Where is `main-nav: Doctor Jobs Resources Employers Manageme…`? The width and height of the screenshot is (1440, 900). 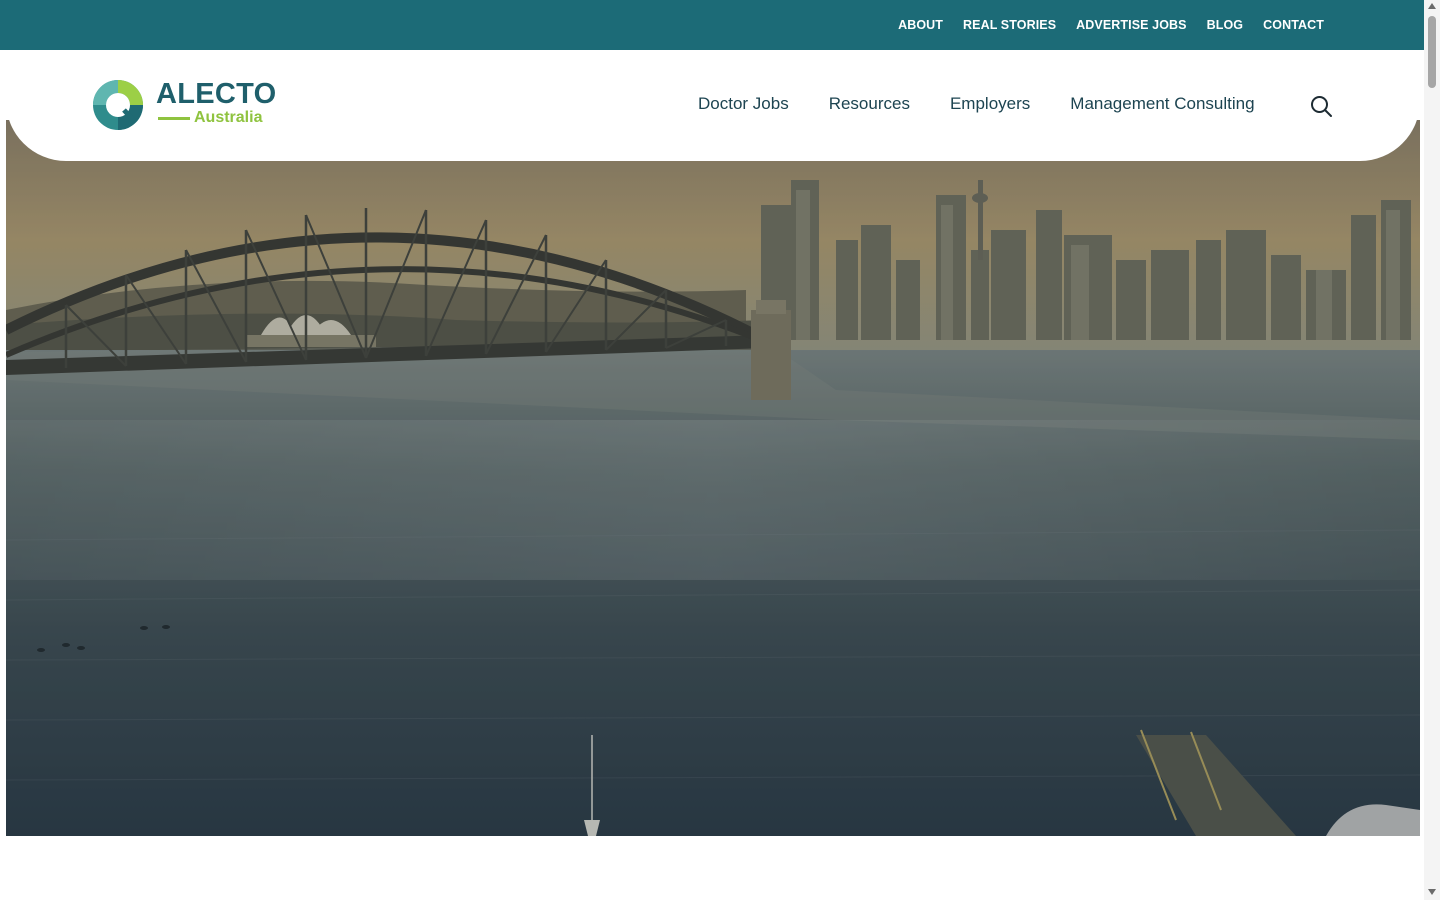
main-nav: Doctor Jobs Resources Employers Manageme… is located at coordinates (976, 104).